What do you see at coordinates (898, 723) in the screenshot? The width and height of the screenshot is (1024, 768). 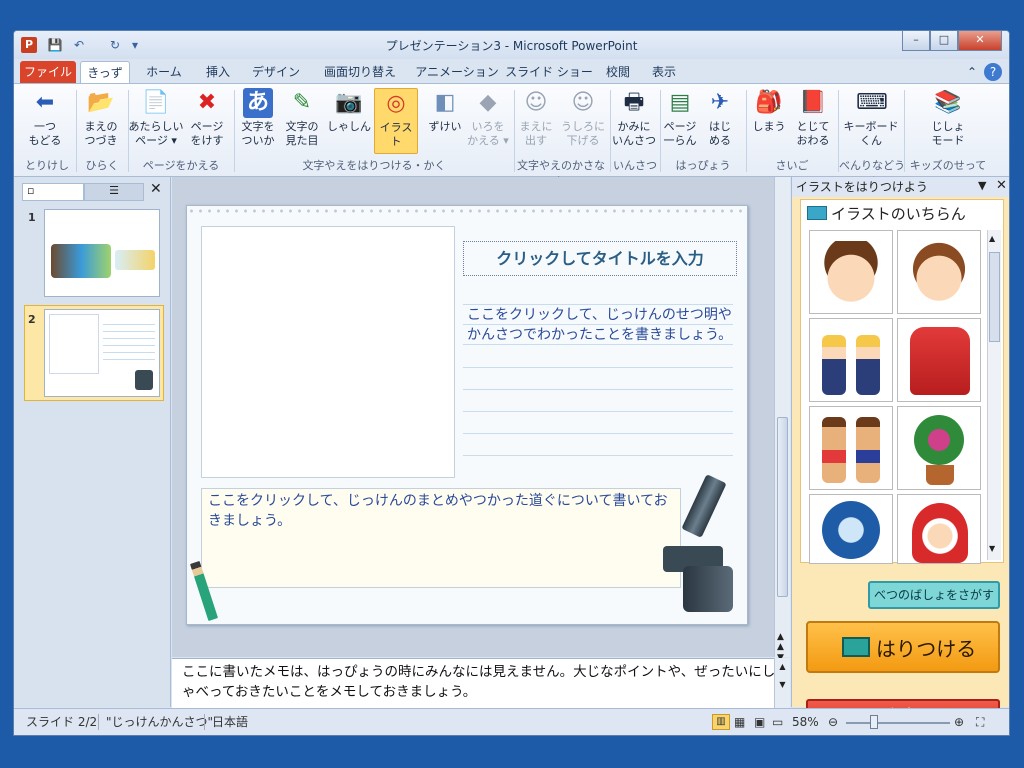 I see `zoom-slider` at bounding box center [898, 723].